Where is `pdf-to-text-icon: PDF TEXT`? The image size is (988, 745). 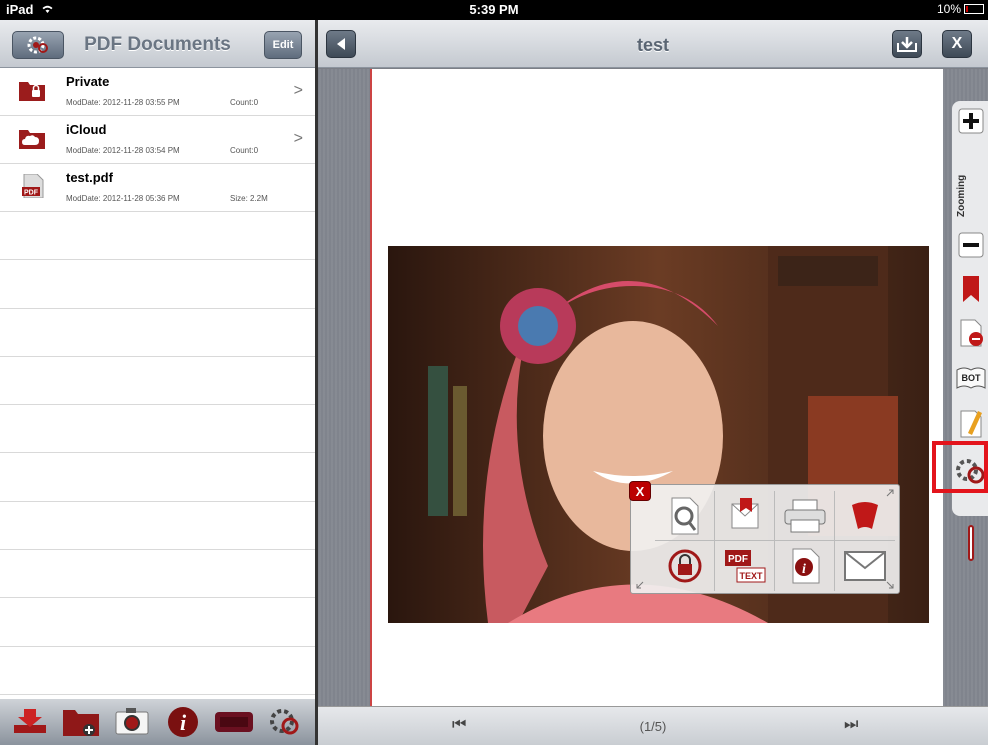 pdf-to-text-icon: PDF TEXT is located at coordinates (744, 566).